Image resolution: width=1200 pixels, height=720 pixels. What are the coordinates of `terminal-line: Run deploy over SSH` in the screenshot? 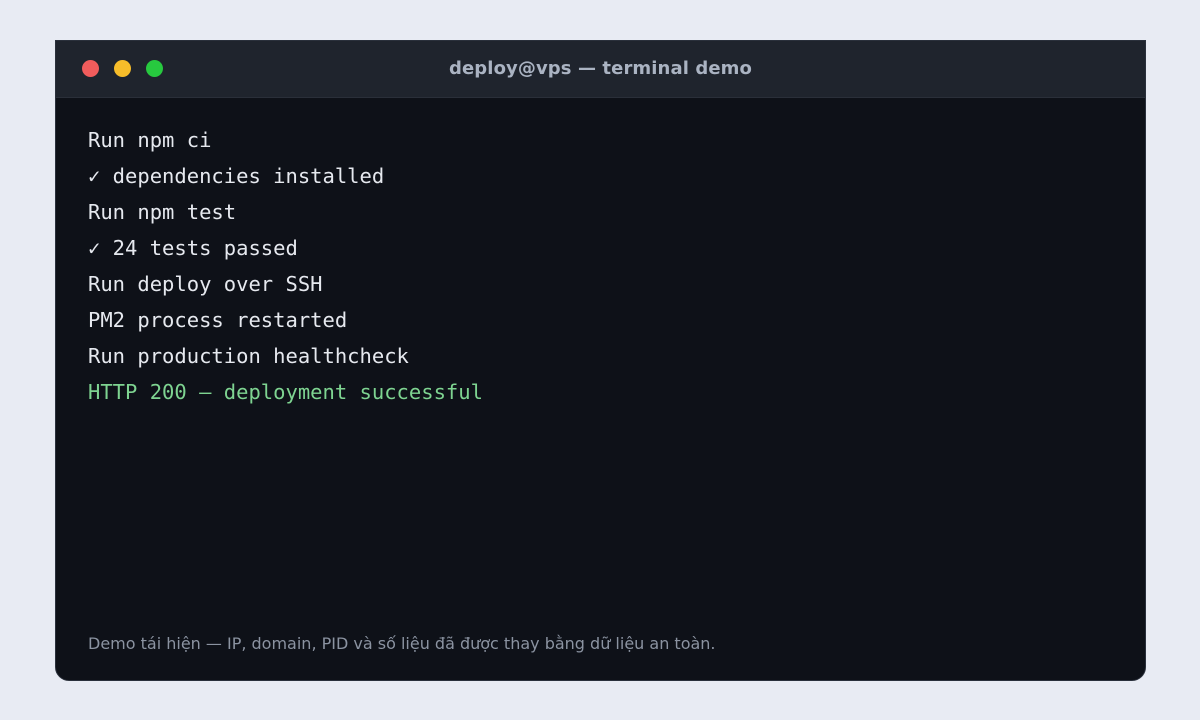 It's located at (205, 284).